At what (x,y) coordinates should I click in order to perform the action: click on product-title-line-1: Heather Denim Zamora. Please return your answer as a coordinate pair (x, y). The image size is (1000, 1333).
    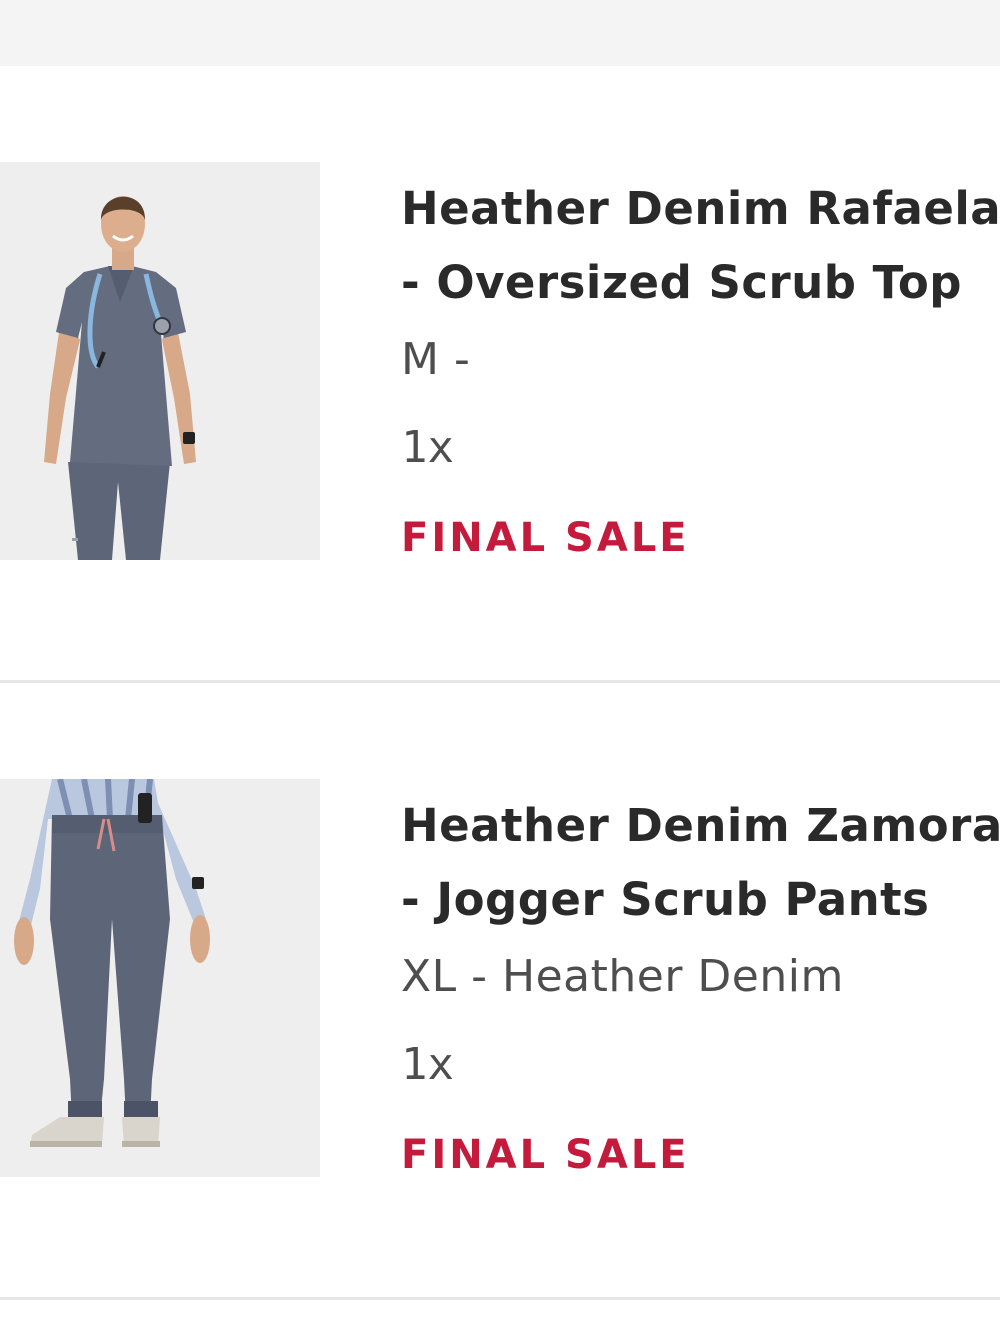
    Looking at the image, I should click on (700, 826).